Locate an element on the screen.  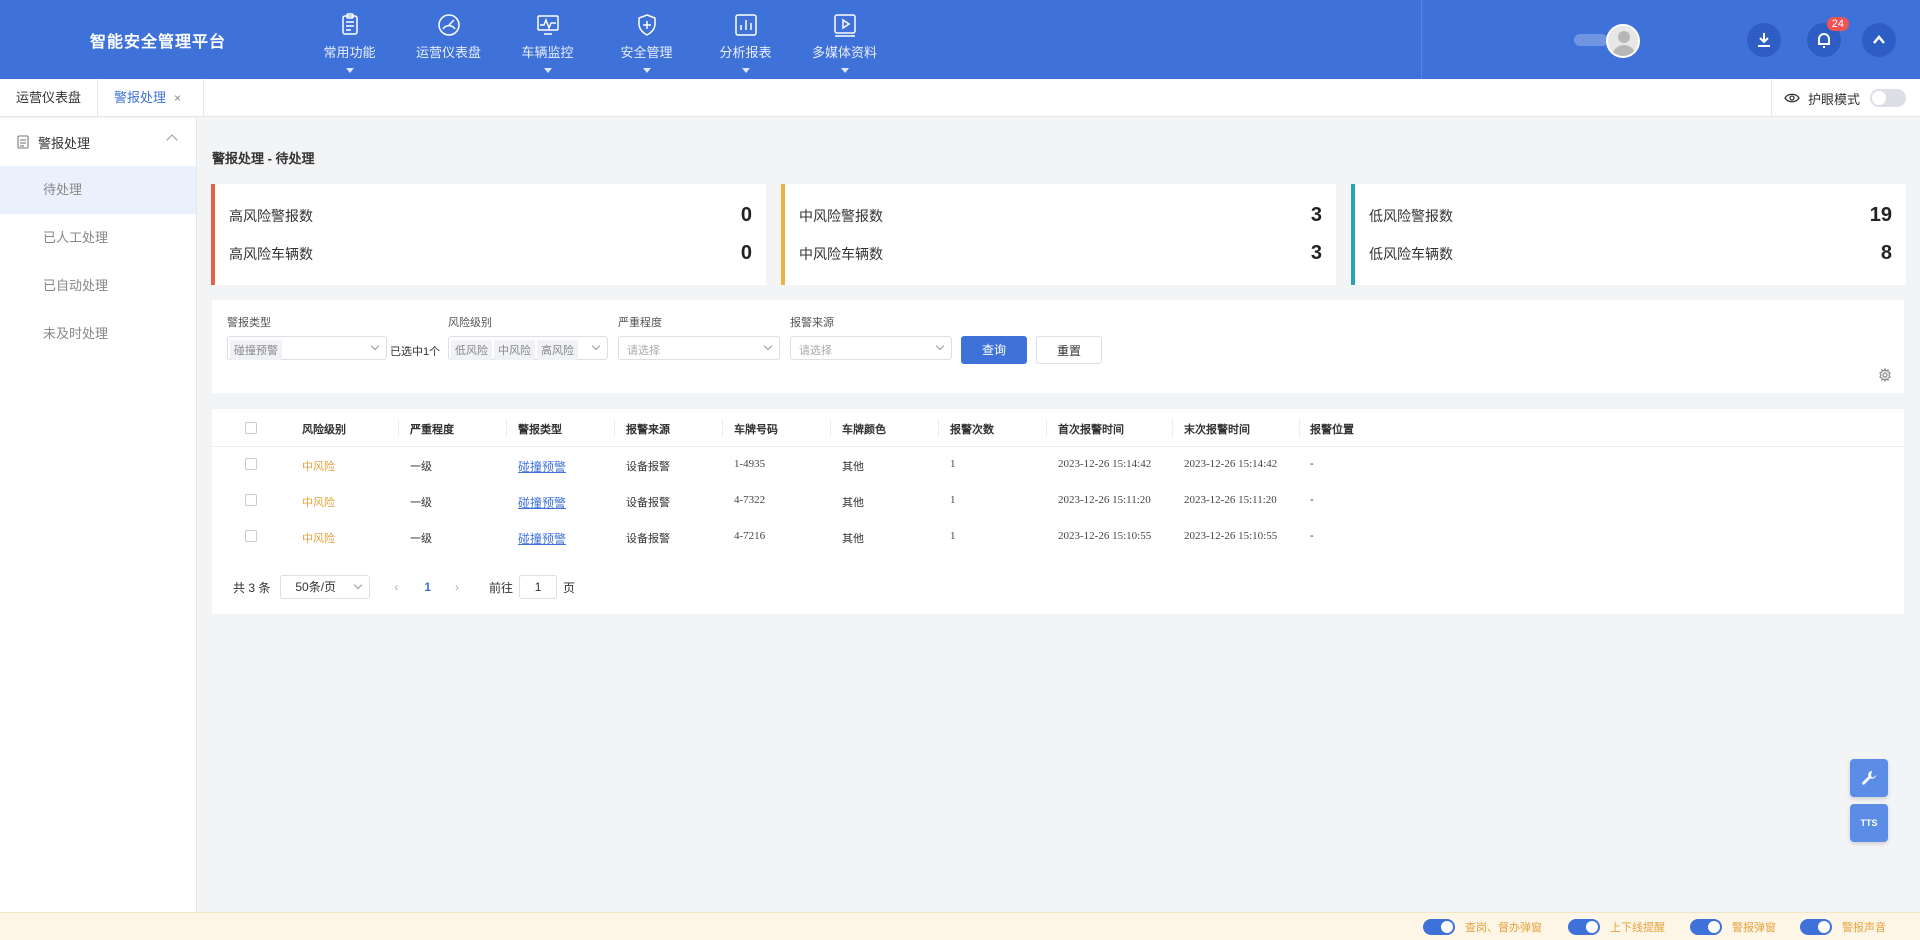
page-number-current: 1 is located at coordinates (427, 587).